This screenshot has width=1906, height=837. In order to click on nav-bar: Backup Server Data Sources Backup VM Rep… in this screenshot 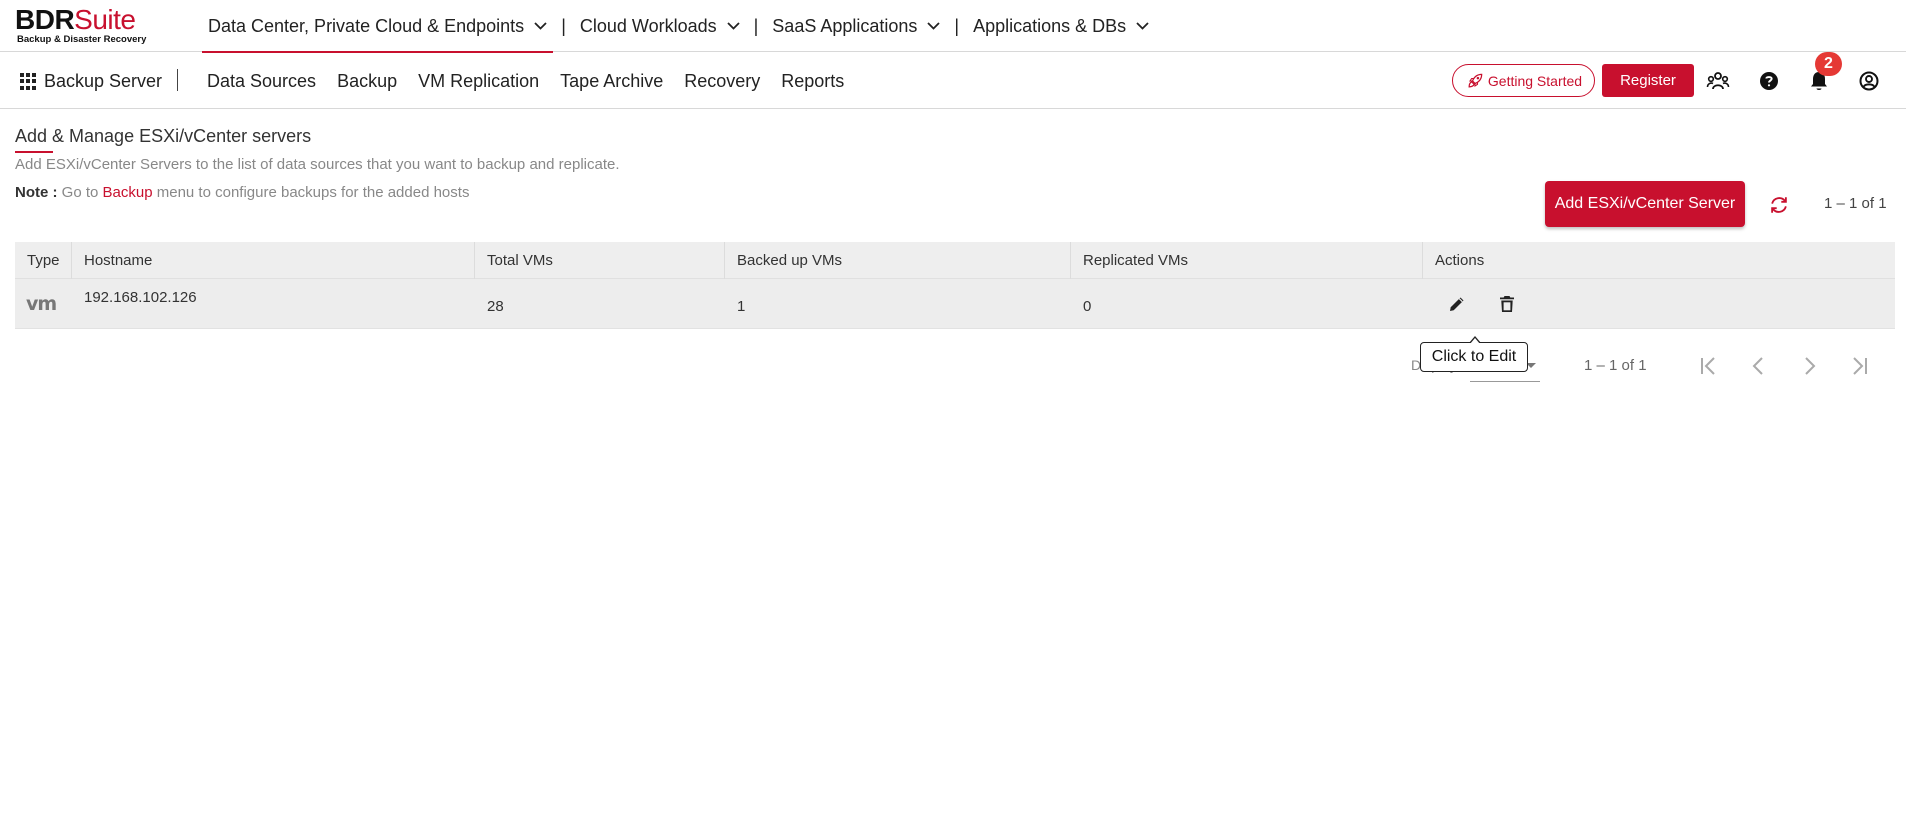, I will do `click(953, 81)`.